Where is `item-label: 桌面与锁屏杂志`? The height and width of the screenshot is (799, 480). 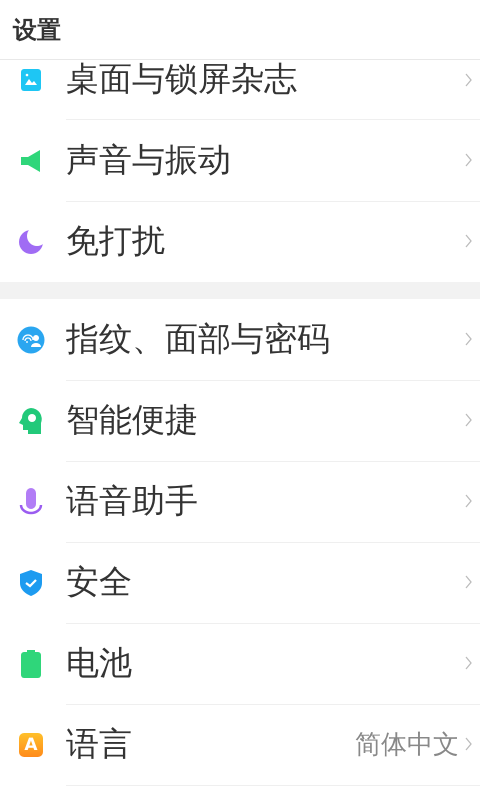
item-label: 桌面与锁屏杂志 is located at coordinates (182, 79).